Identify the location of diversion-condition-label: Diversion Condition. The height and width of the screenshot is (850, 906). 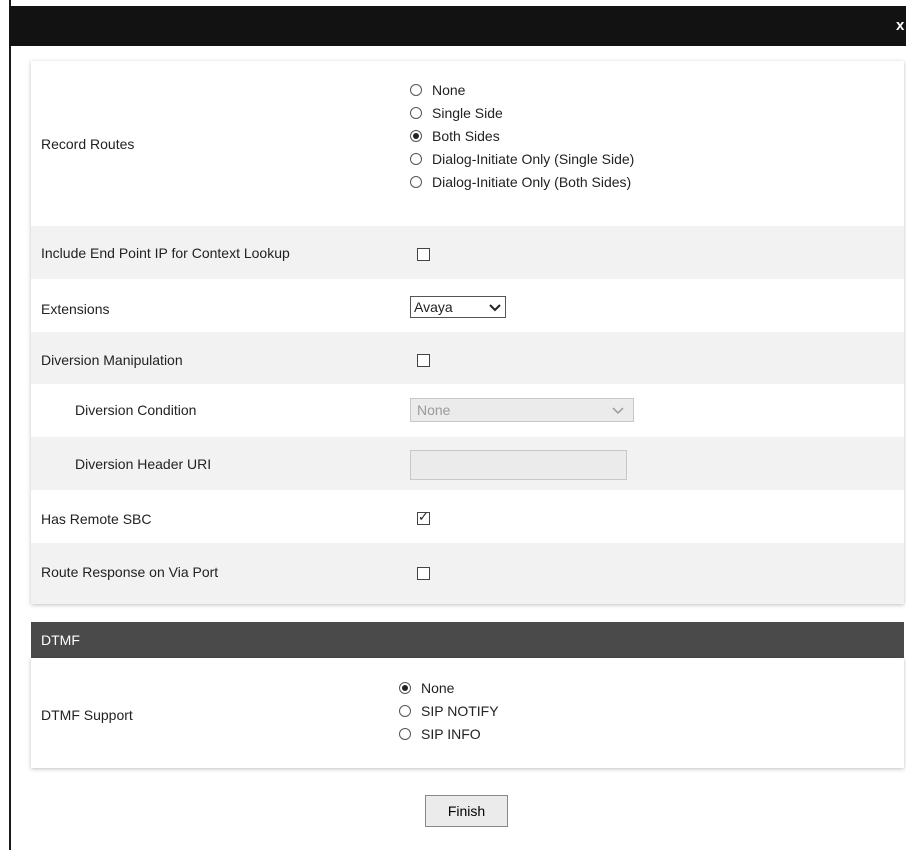
(136, 410).